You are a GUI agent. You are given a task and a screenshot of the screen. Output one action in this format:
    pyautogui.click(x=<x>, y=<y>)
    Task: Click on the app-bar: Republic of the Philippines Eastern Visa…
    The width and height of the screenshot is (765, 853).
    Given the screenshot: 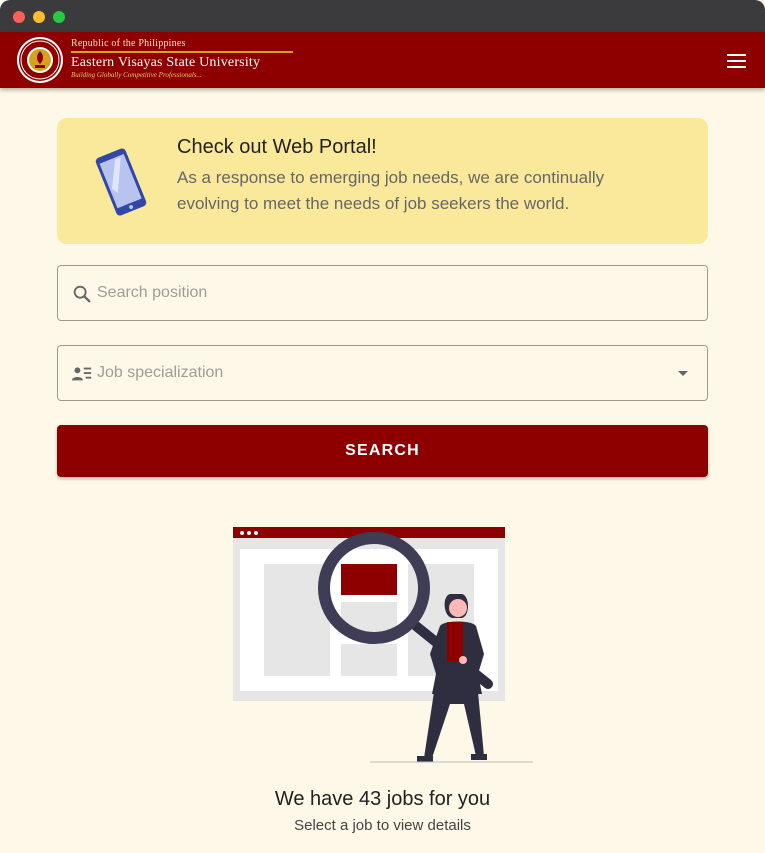 What is the action you would take?
    pyautogui.click(x=382, y=60)
    